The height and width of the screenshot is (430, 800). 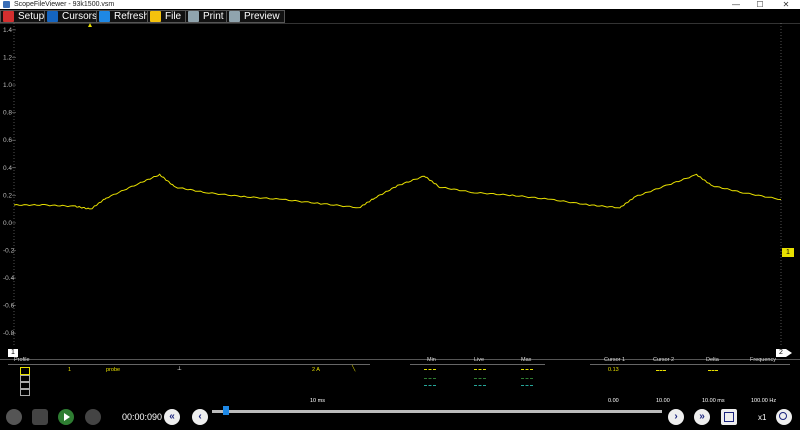 What do you see at coordinates (80, 16) in the screenshot?
I see `cursors-label: Cursors` at bounding box center [80, 16].